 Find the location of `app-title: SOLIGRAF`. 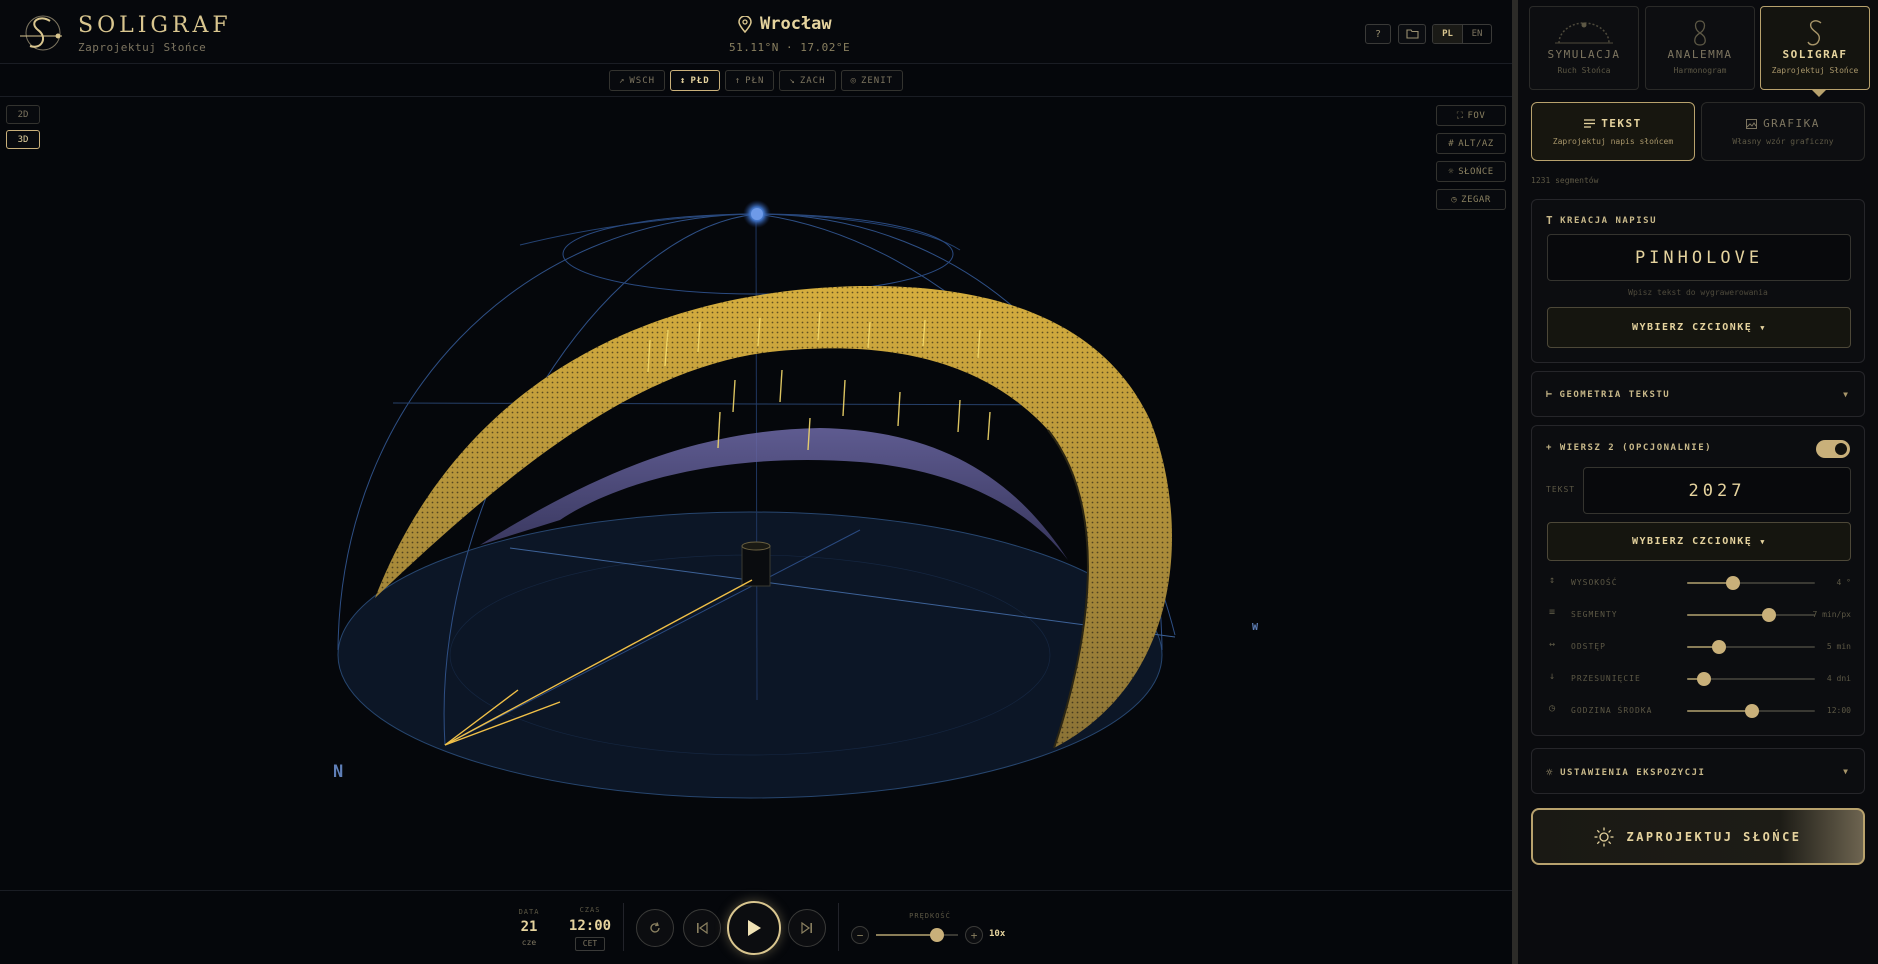

app-title: SOLIGRAF is located at coordinates (155, 25).